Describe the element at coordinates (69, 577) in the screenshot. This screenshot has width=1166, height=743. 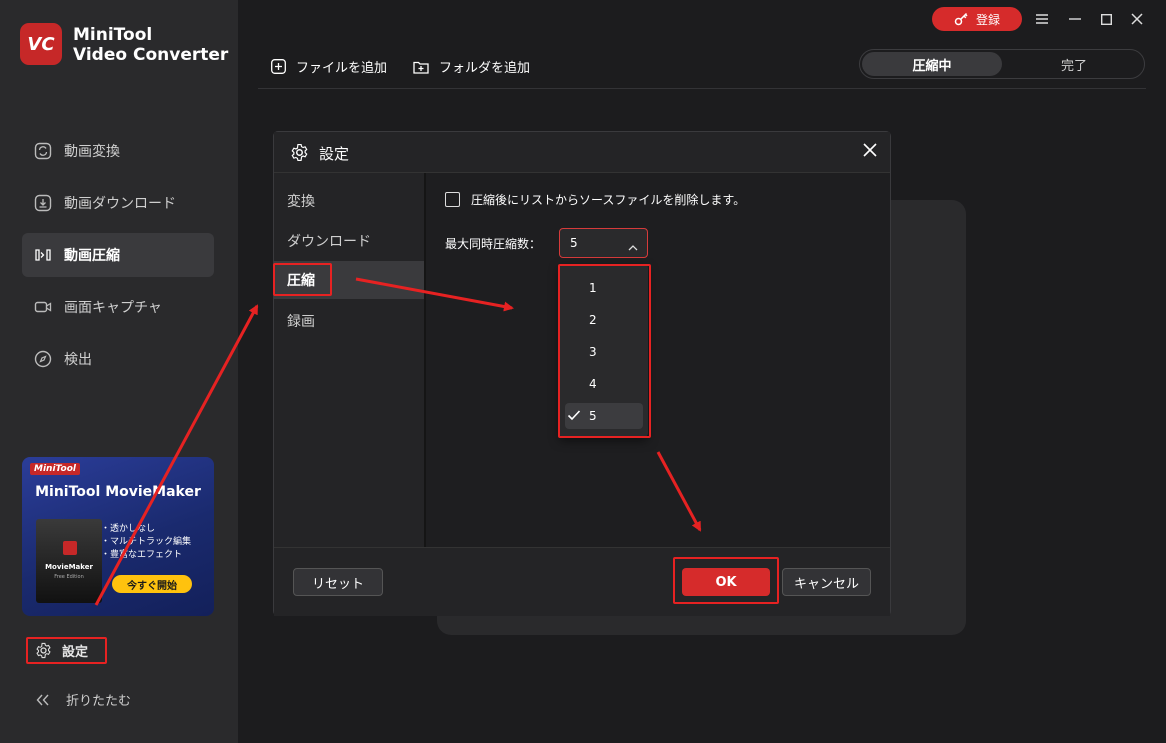
I see `promo-box-sub: Free Edition` at that location.